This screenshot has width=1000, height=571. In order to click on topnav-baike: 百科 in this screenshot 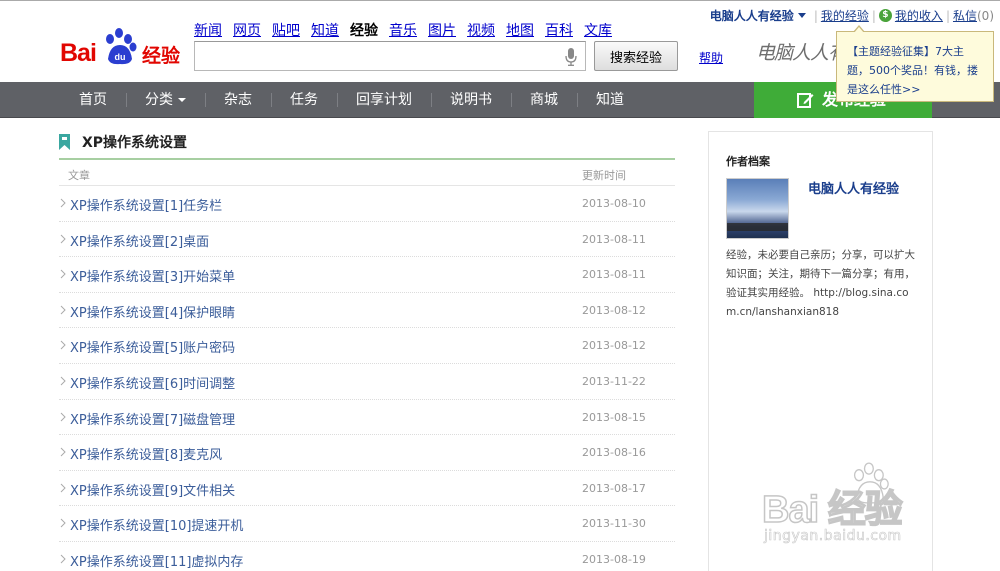, I will do `click(559, 30)`.